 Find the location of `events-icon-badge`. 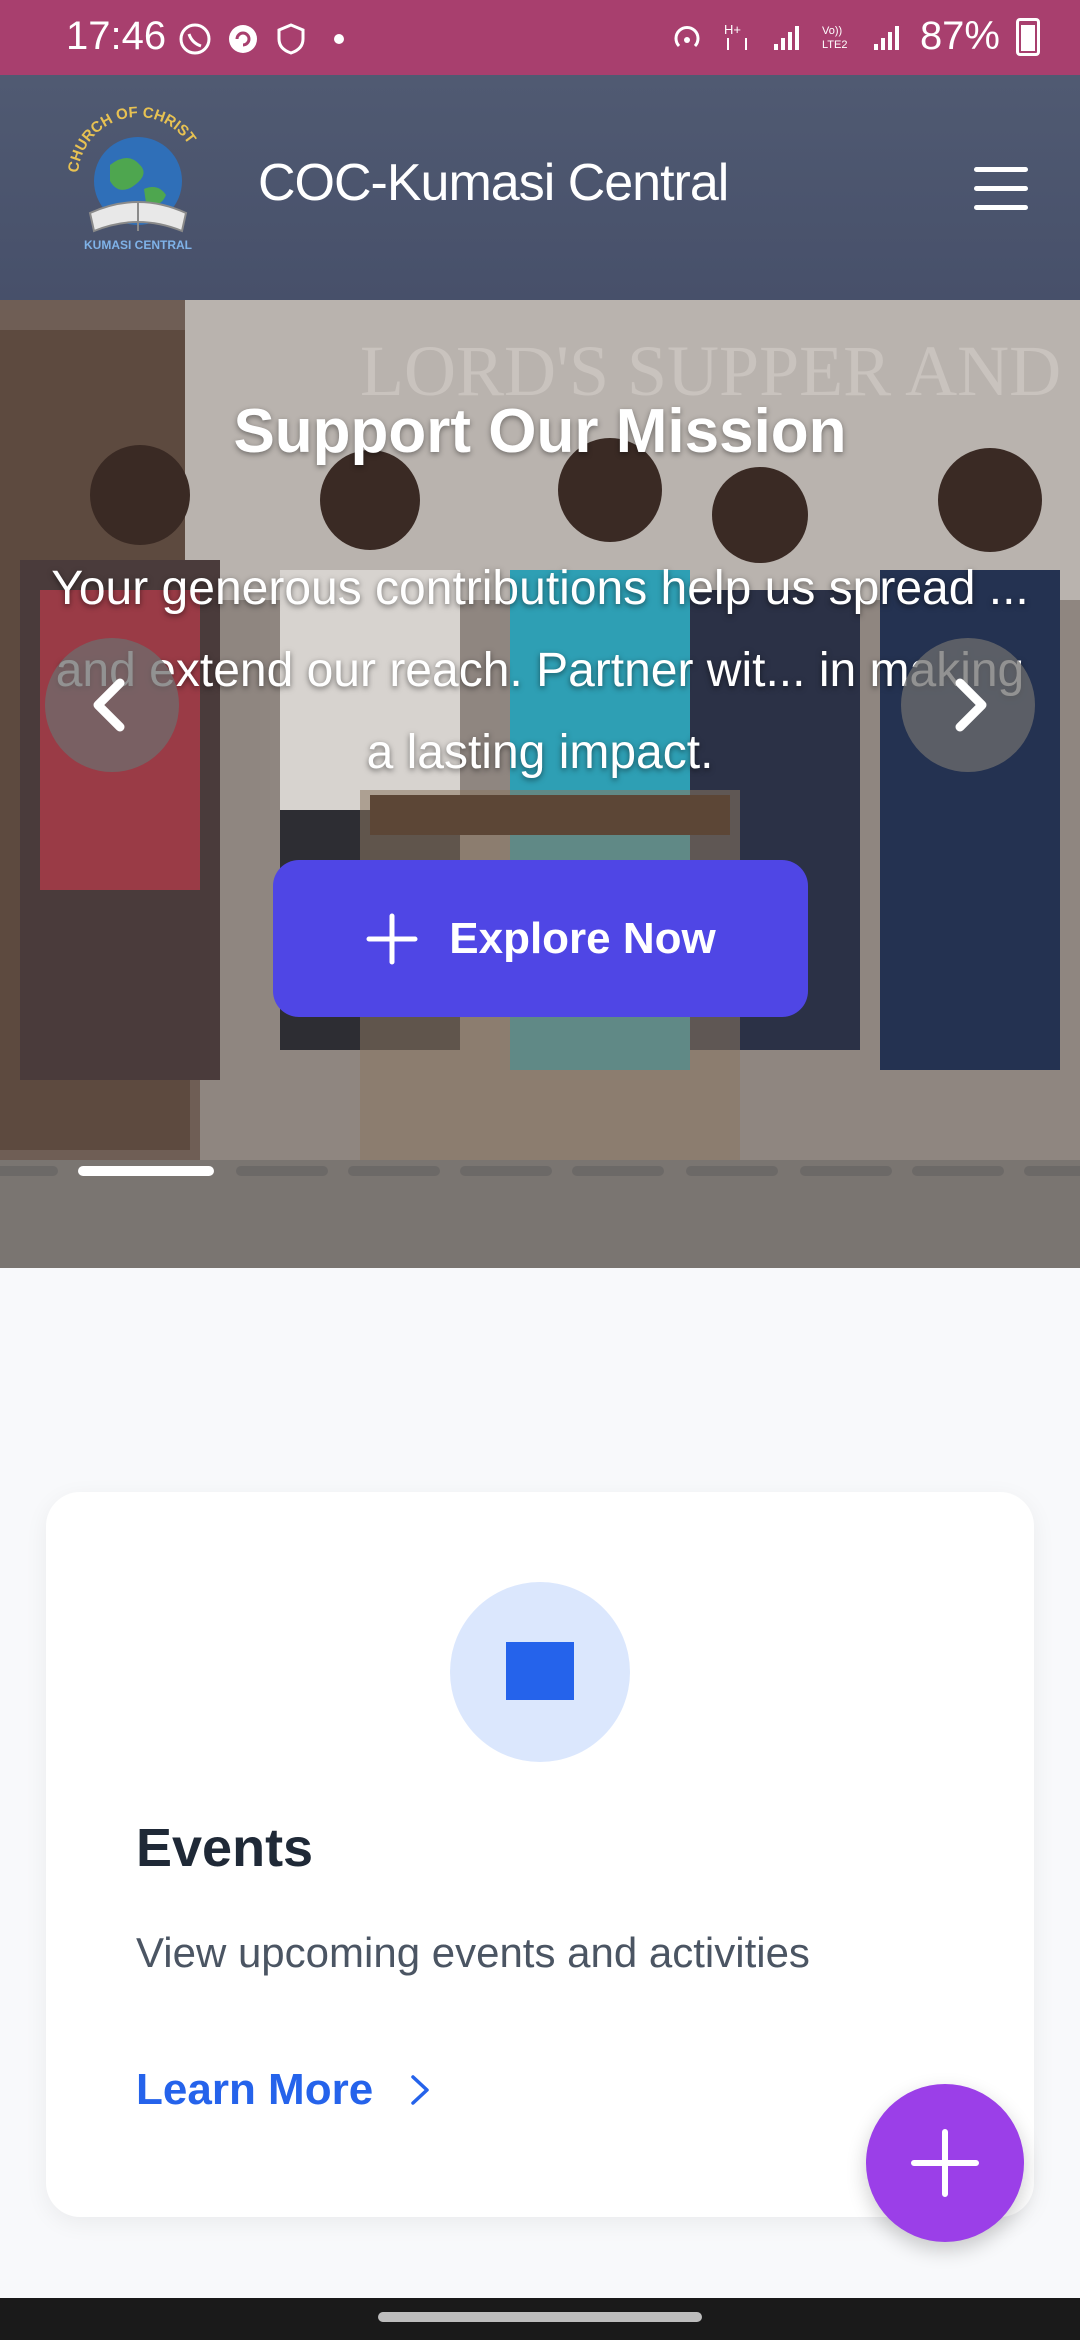

events-icon-badge is located at coordinates (540, 1672).